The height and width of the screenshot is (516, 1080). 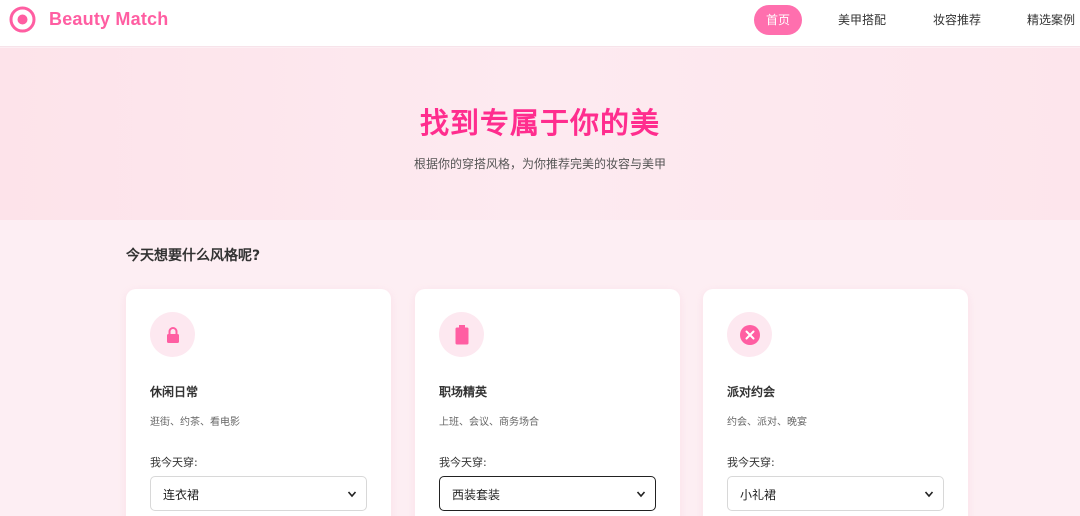 What do you see at coordinates (174, 392) in the screenshot?
I see `card-title: 休闲日常` at bounding box center [174, 392].